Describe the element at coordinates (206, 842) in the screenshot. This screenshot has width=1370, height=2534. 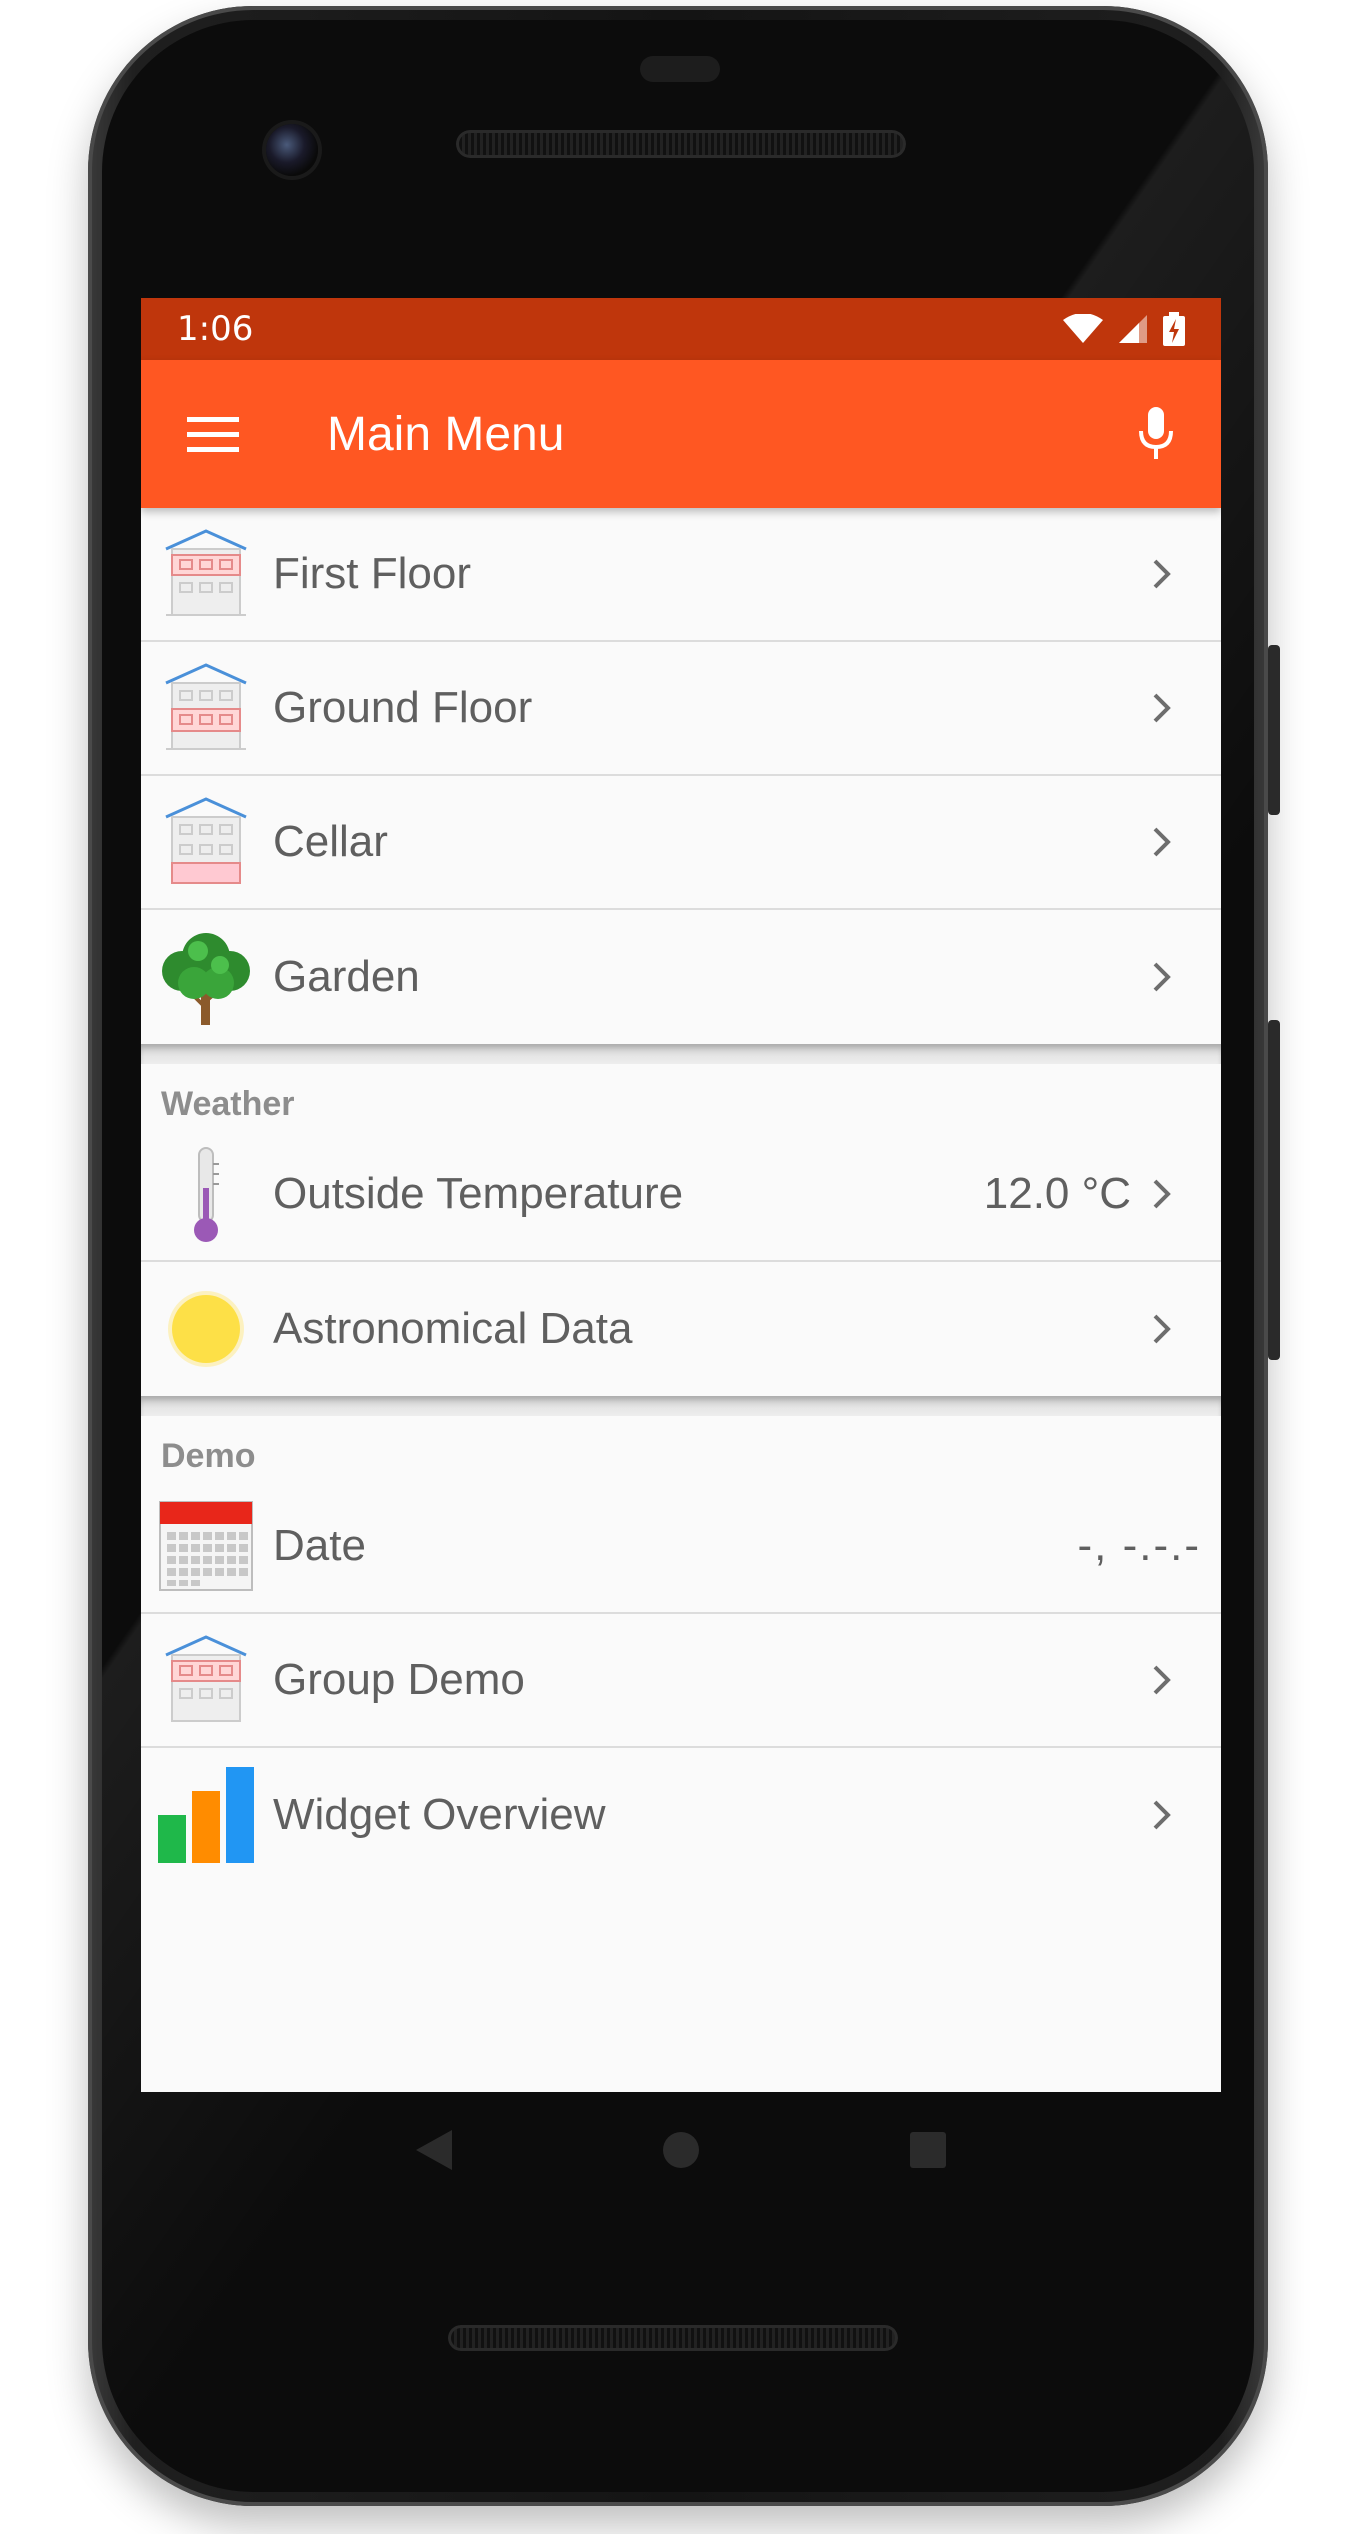
I see `house-cellar-icon` at that location.